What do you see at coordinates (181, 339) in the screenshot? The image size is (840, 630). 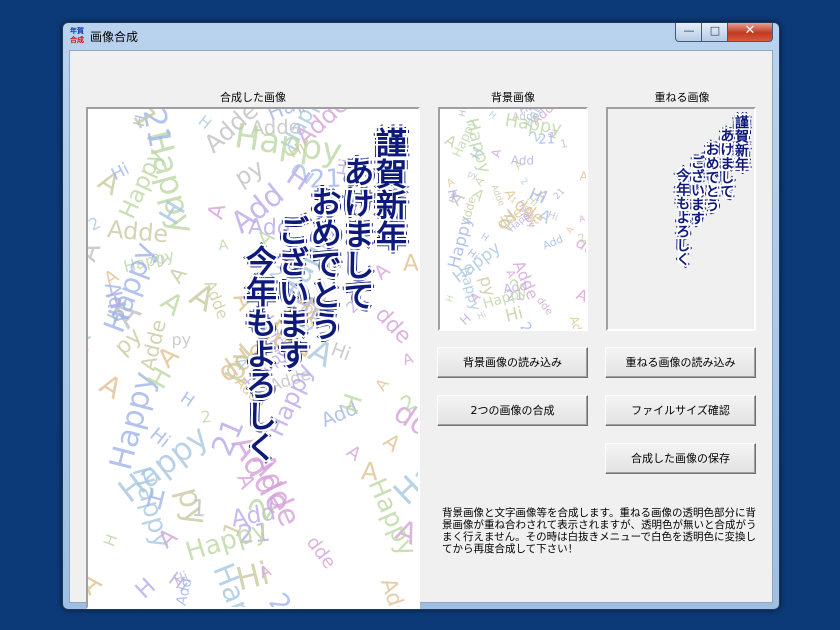 I see `composite-pattern-fragment: py` at bounding box center [181, 339].